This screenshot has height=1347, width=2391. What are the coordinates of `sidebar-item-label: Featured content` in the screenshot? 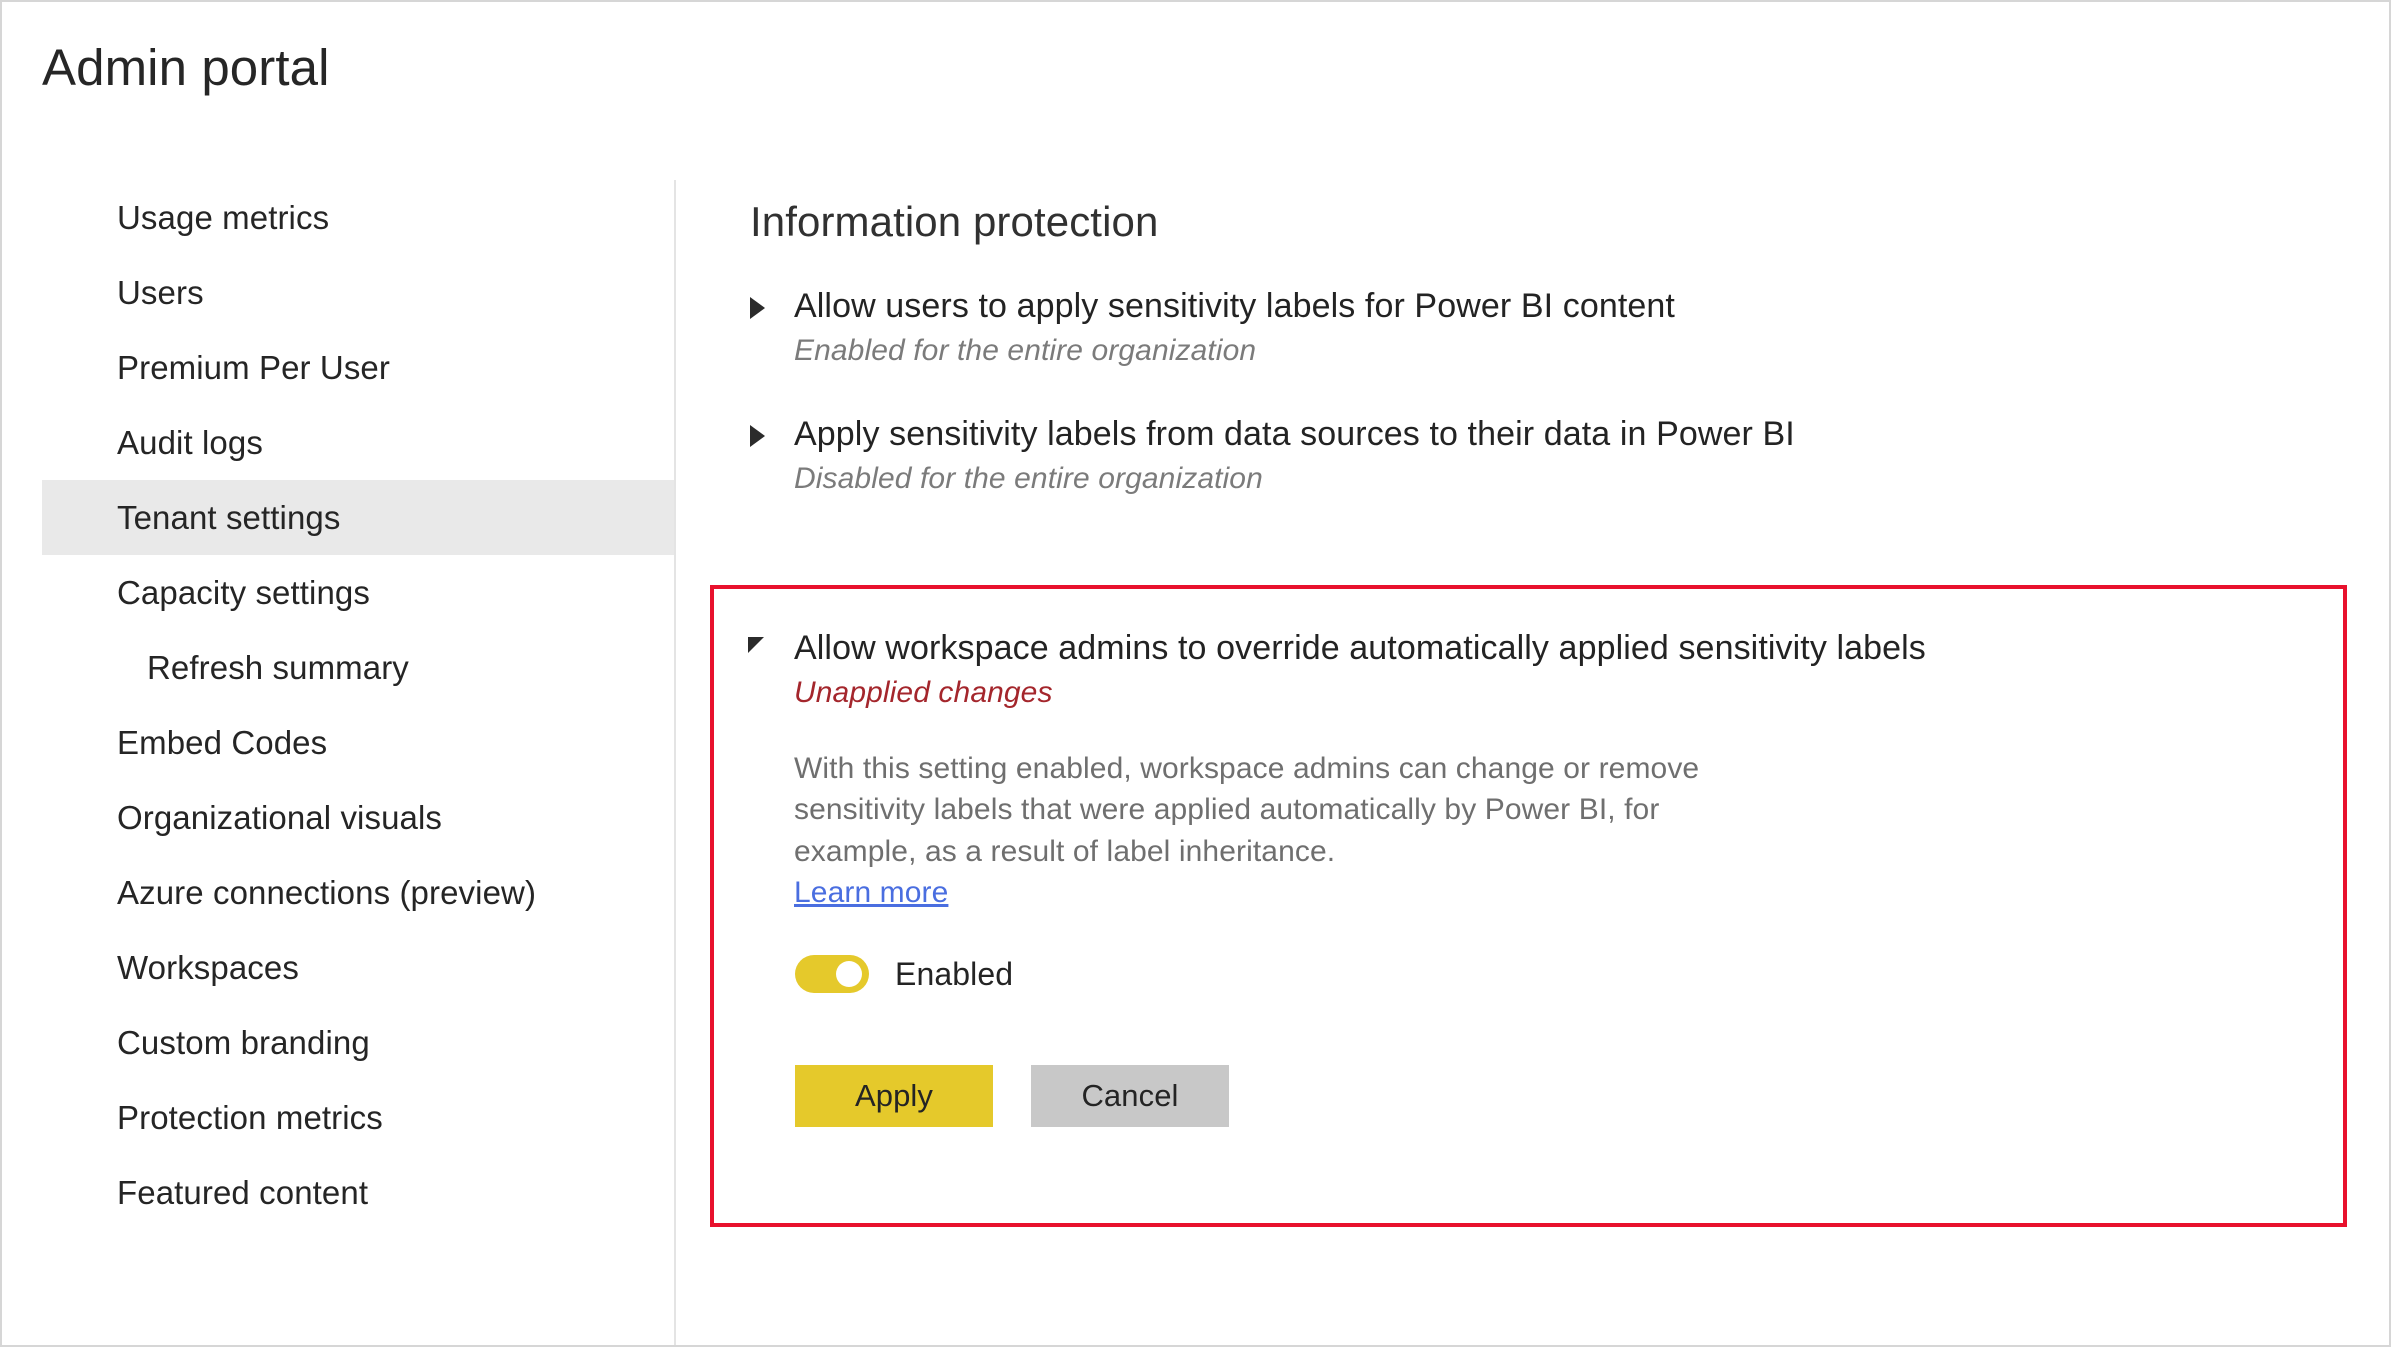 It's located at (243, 1192).